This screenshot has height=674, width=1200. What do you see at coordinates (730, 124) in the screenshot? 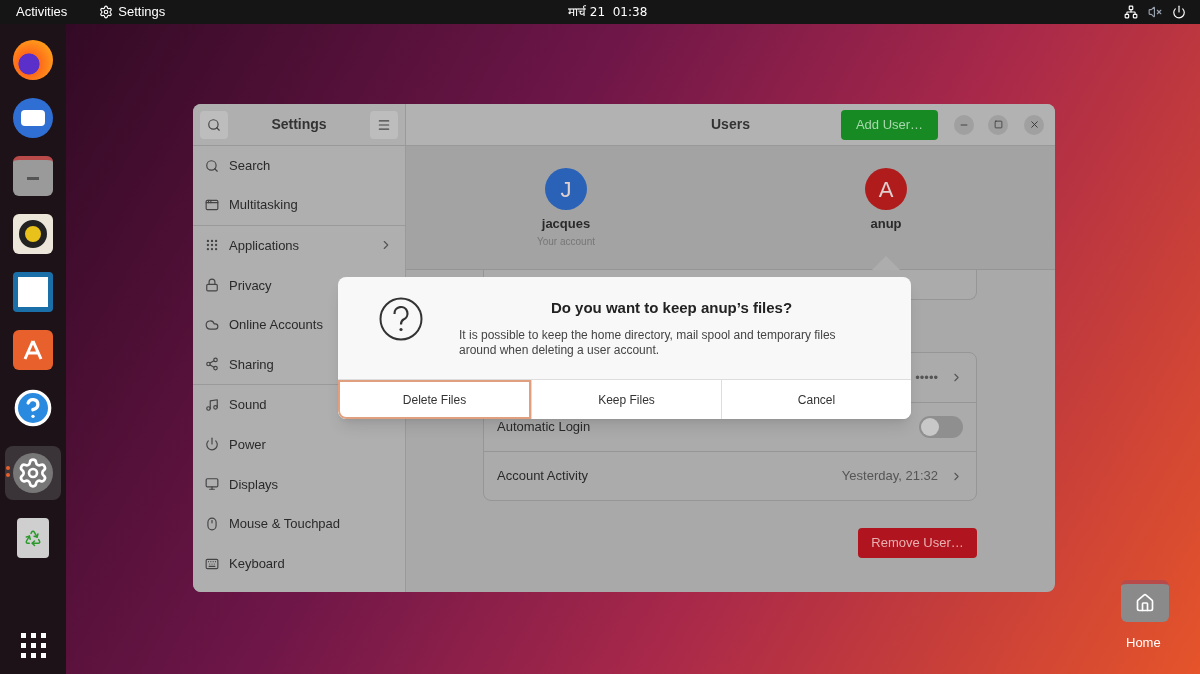
I see `window-title: Users` at bounding box center [730, 124].